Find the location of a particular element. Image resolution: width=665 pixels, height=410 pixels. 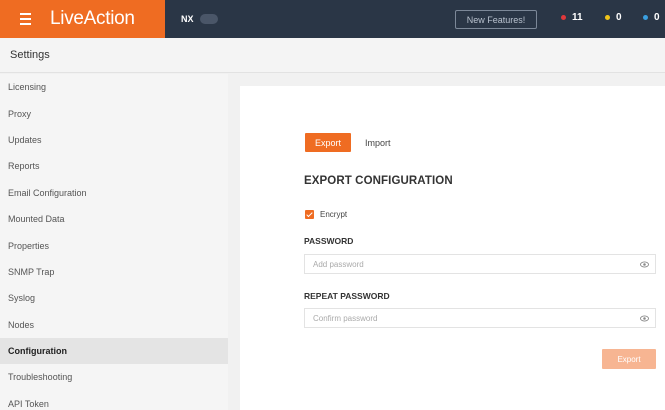

sidebar-item-api-token: API Token is located at coordinates (114, 400).